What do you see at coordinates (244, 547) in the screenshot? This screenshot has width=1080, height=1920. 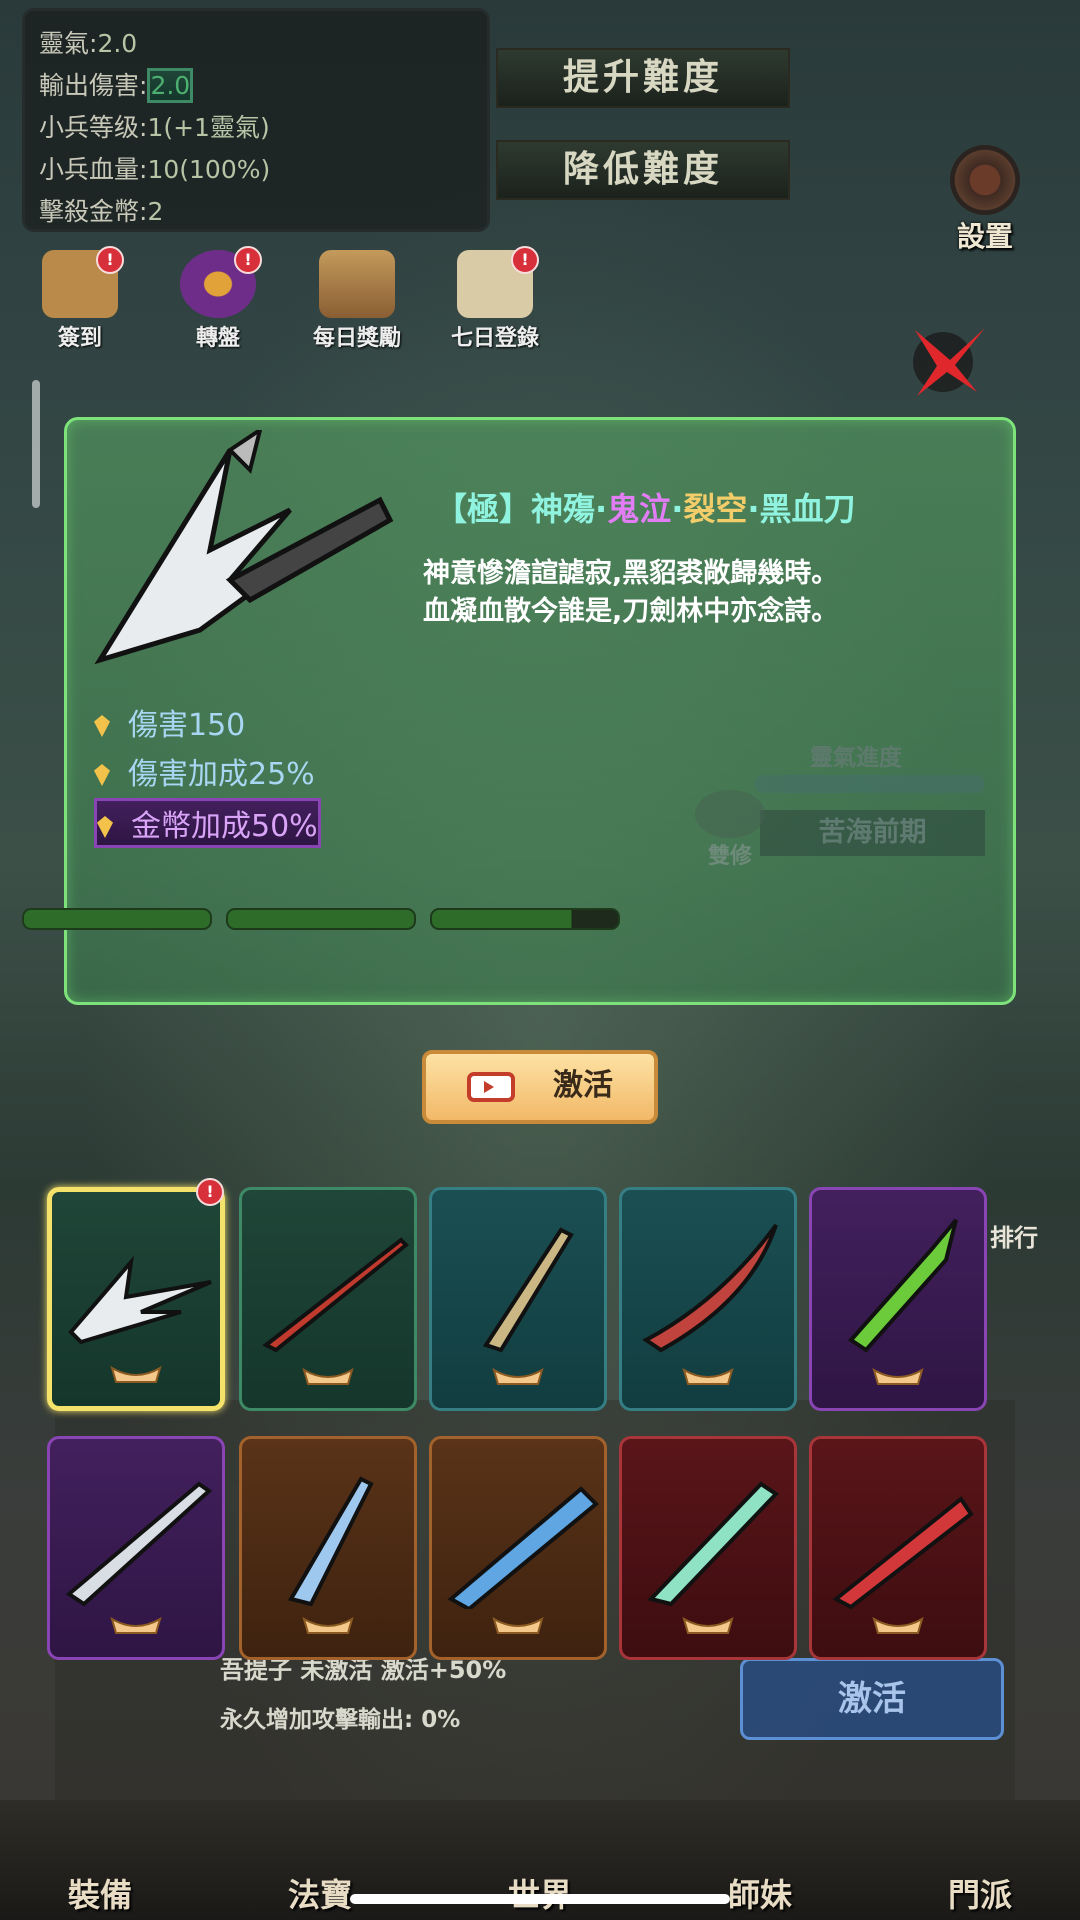 I see `weapon-image` at bounding box center [244, 547].